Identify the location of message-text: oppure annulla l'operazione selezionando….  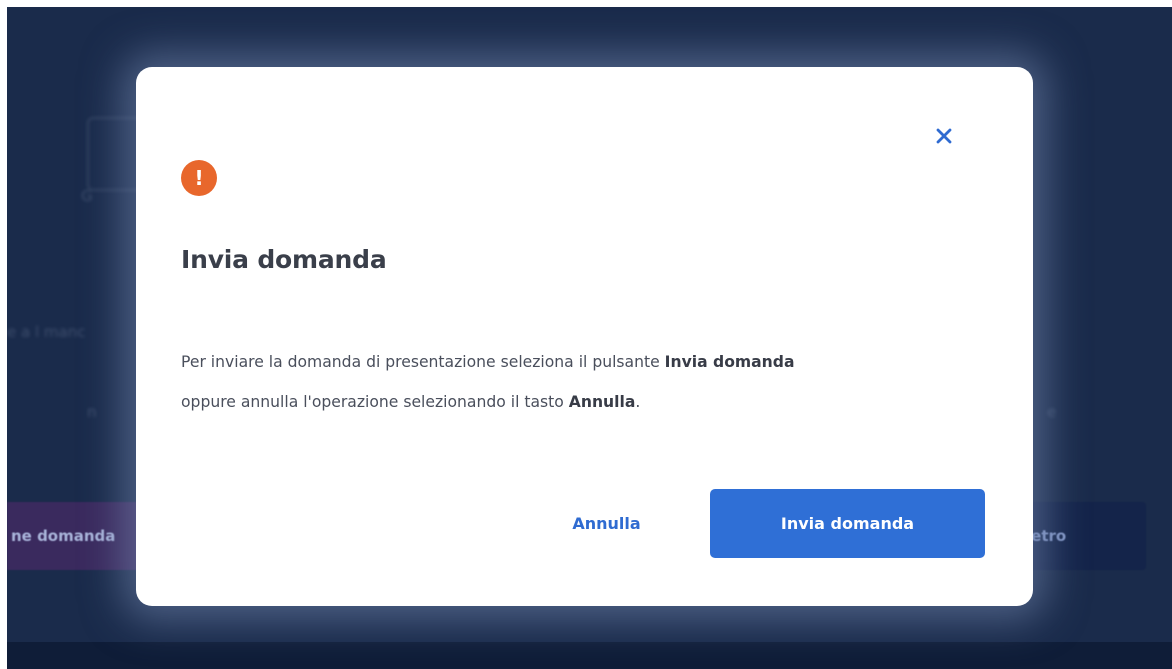
(375, 402).